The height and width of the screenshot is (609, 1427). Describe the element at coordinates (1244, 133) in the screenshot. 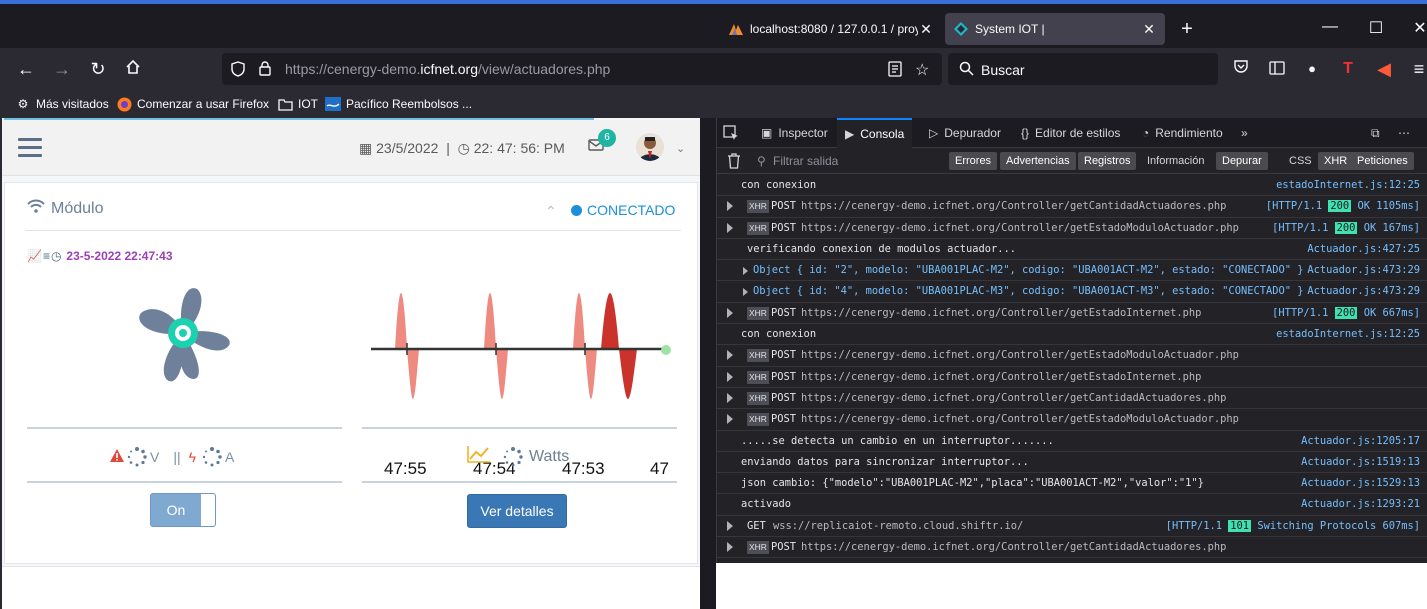

I see `more-tabs-icon: »` at that location.